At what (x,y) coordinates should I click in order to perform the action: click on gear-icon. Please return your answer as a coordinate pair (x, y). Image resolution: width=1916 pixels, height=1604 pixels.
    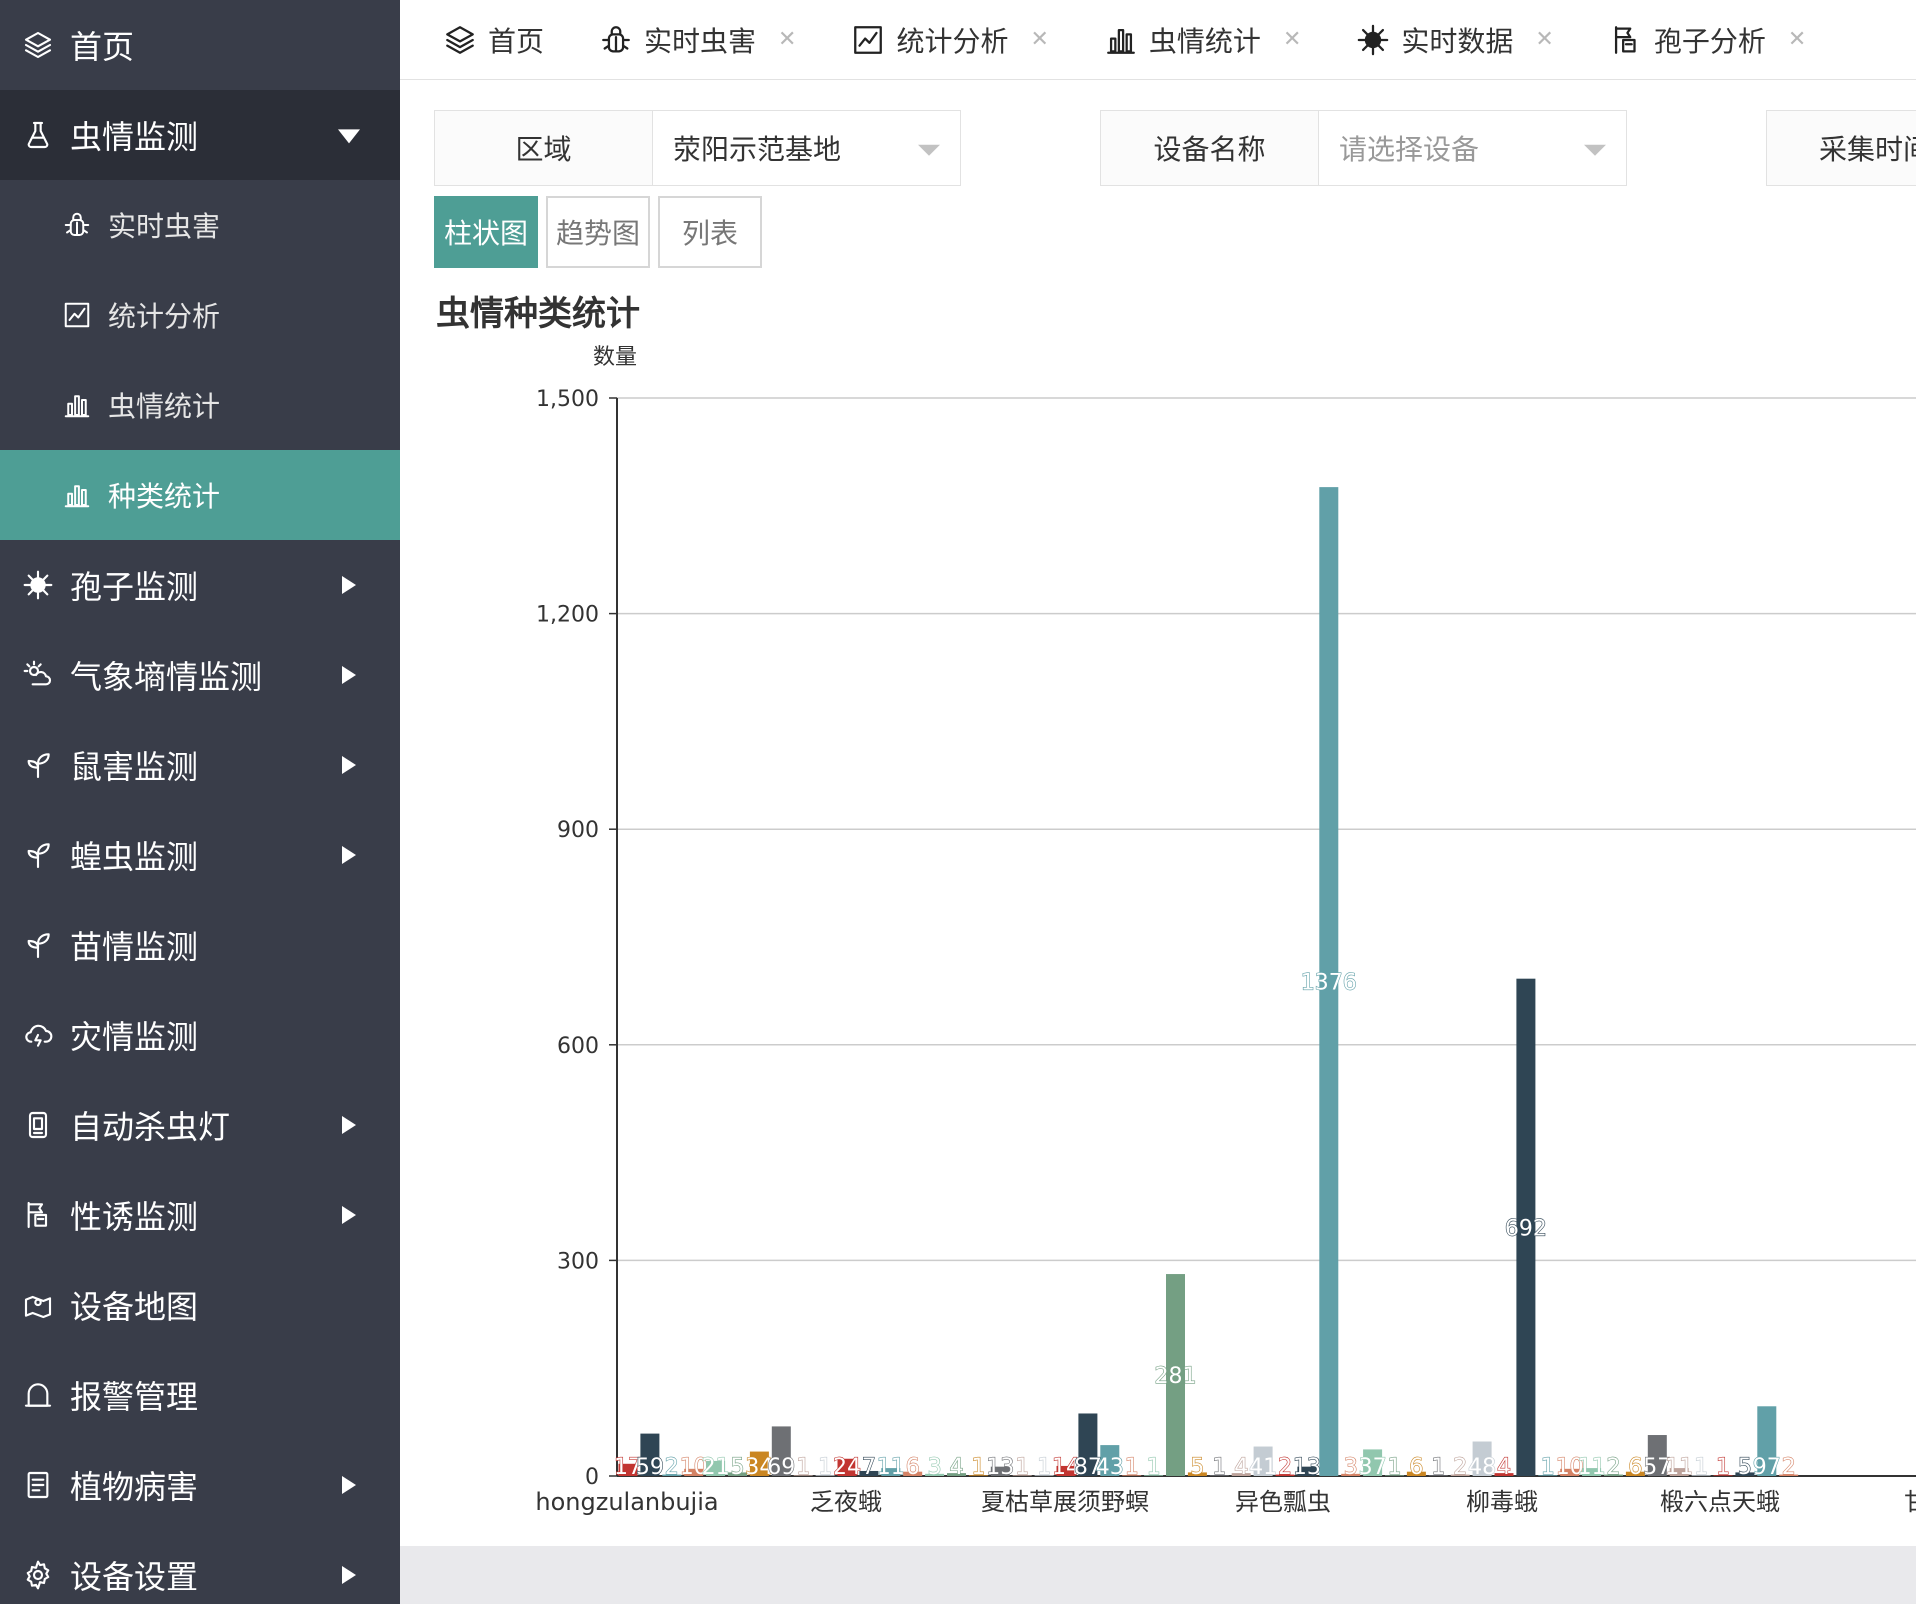
    Looking at the image, I should click on (38, 1575).